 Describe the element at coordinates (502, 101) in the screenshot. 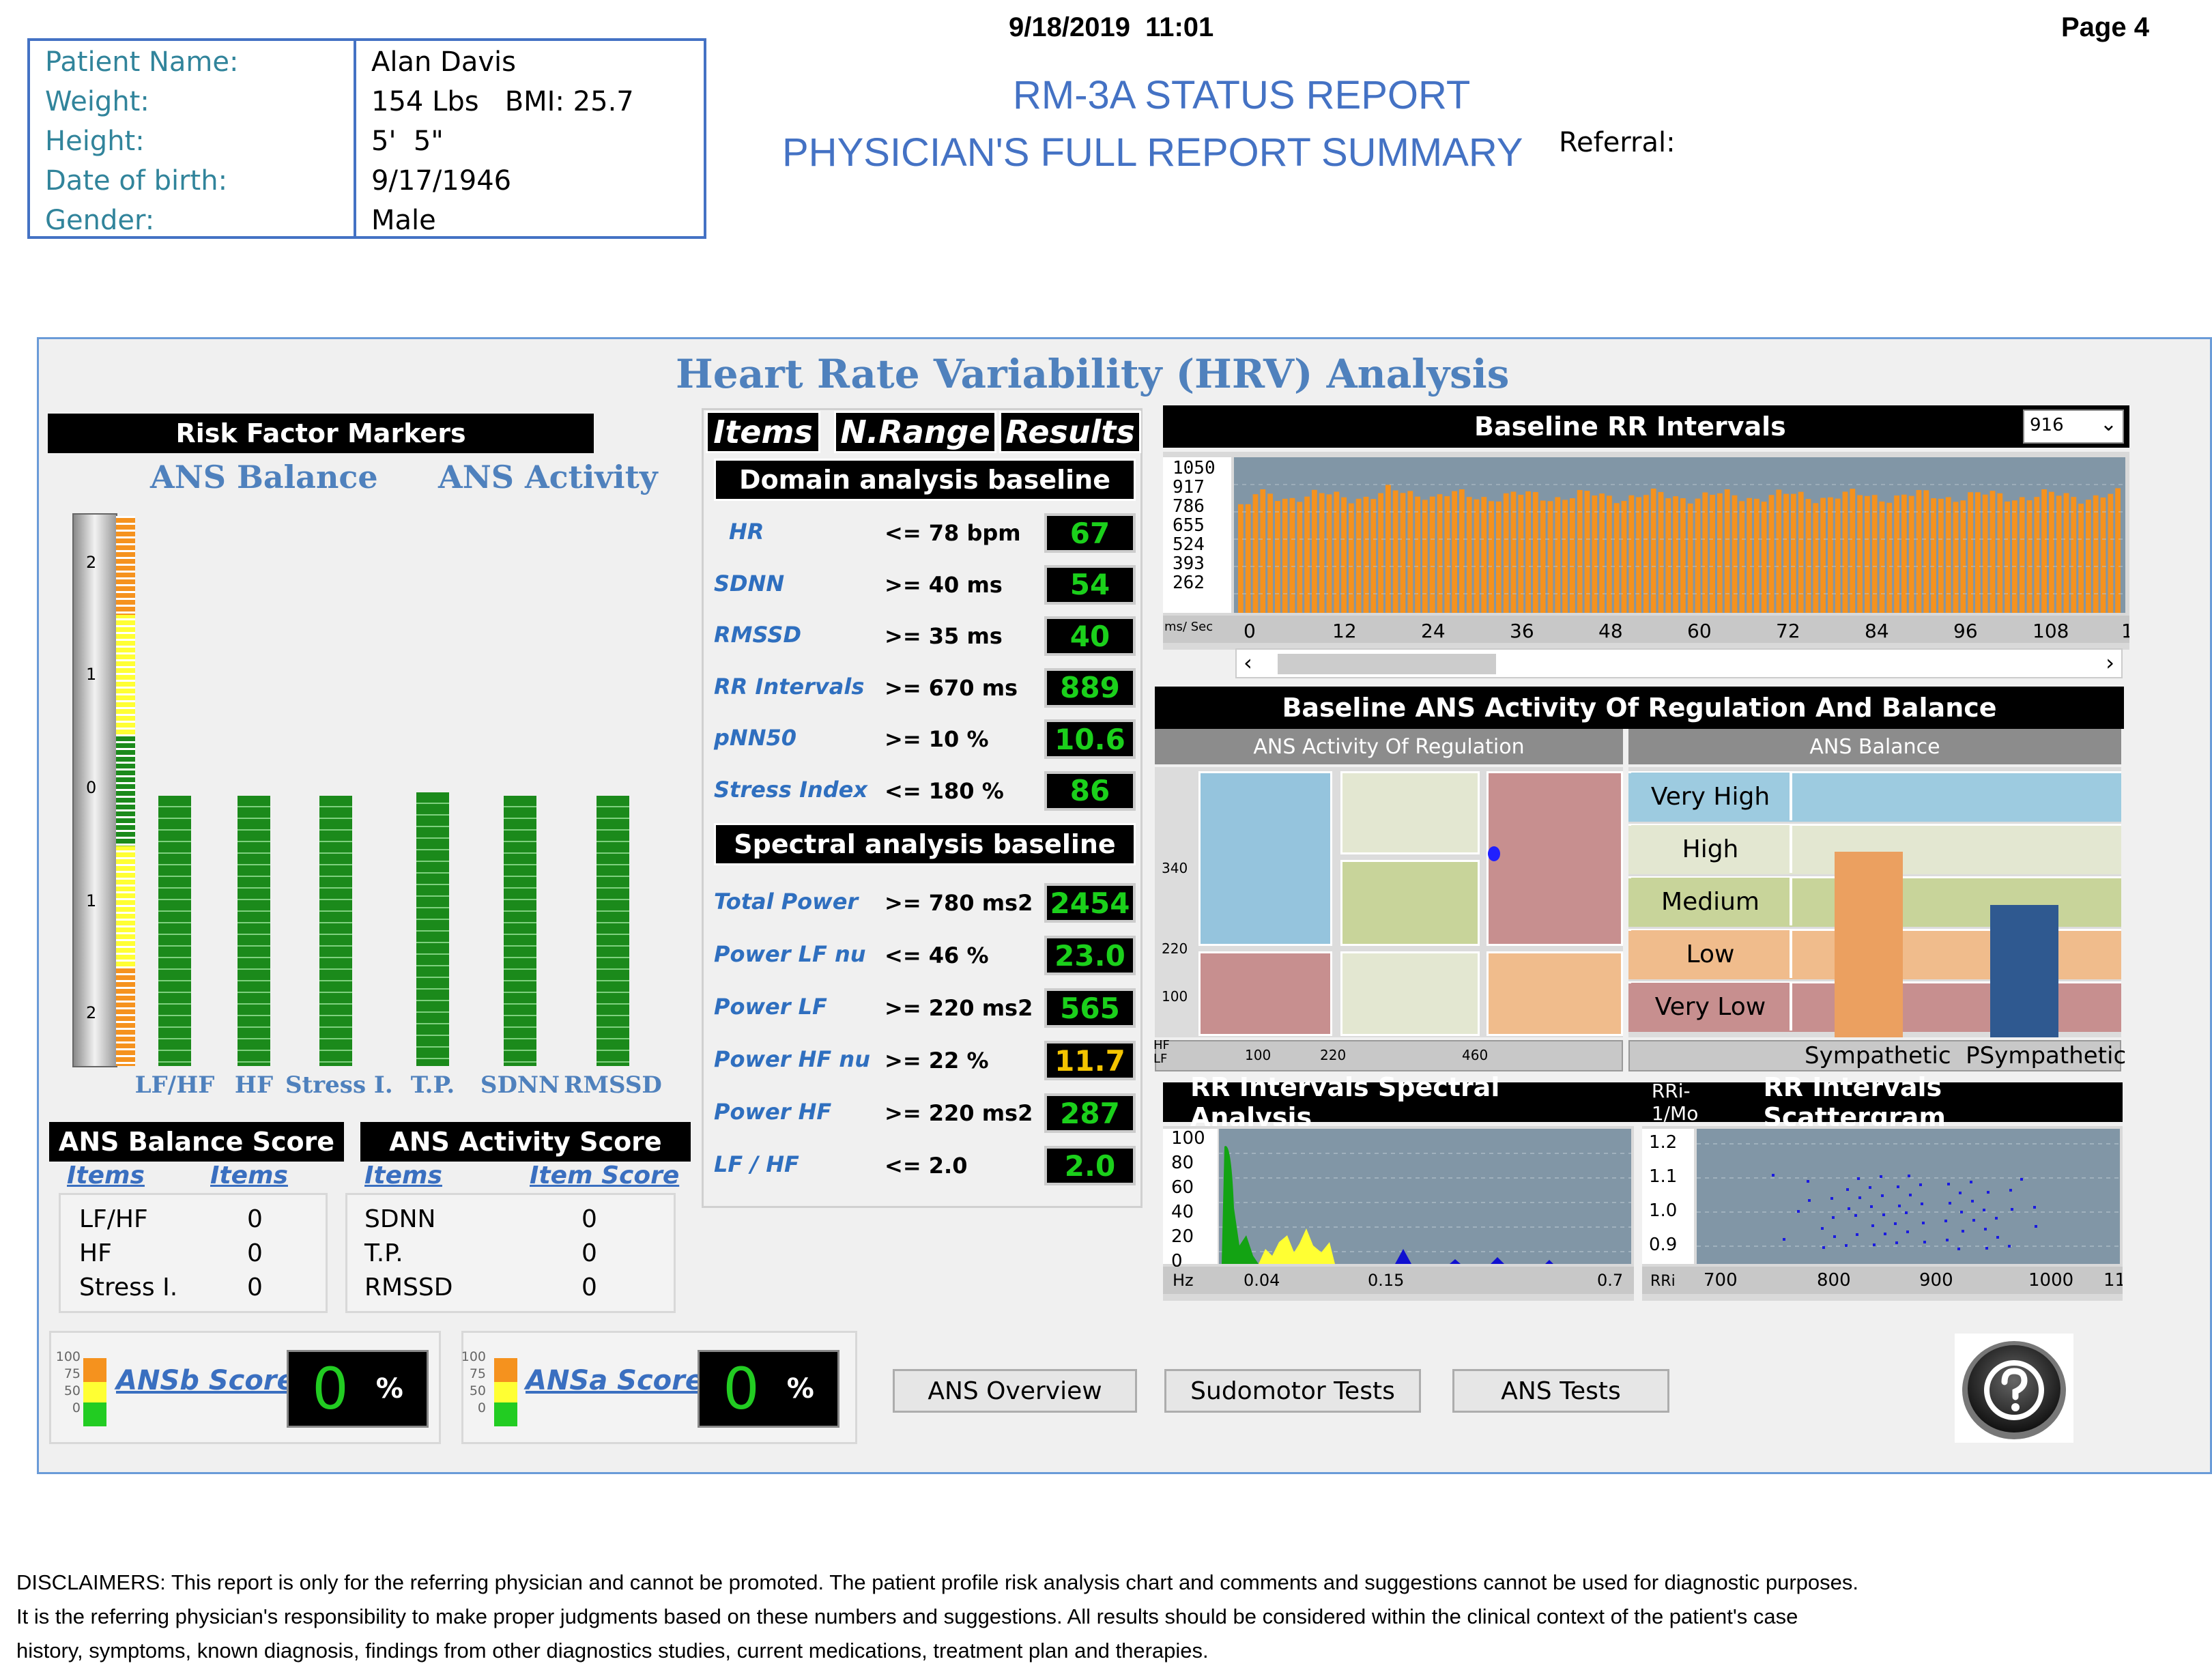

I see `weight-value: 154 Lbs BMI: 25.7` at that location.